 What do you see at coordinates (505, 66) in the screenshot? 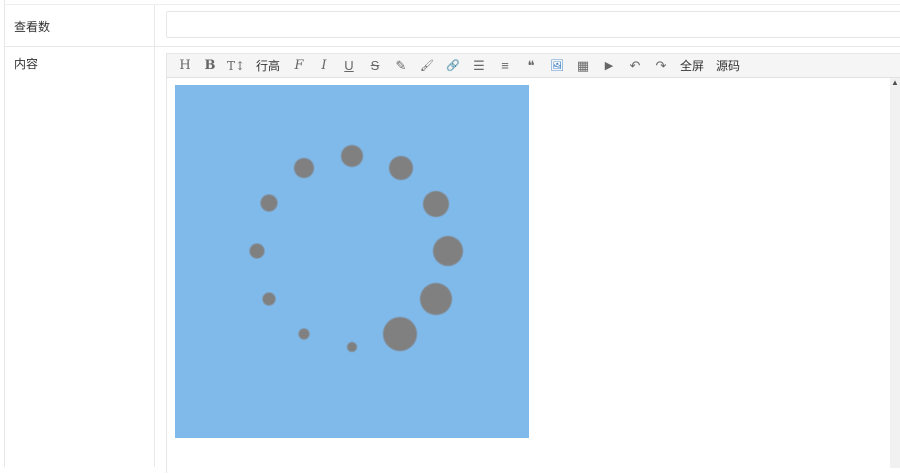
I see `align-icon: ≡` at bounding box center [505, 66].